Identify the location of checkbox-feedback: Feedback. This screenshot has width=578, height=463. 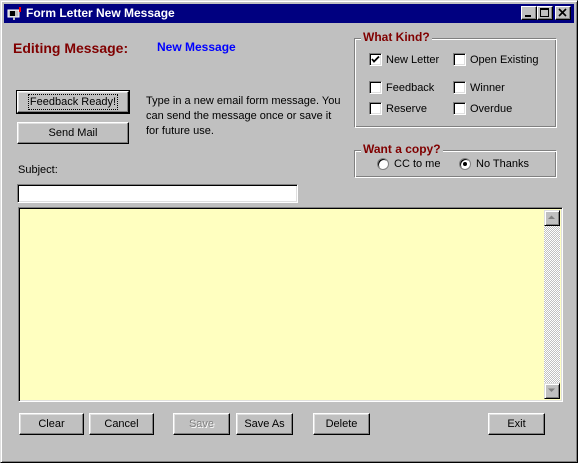
(401, 87).